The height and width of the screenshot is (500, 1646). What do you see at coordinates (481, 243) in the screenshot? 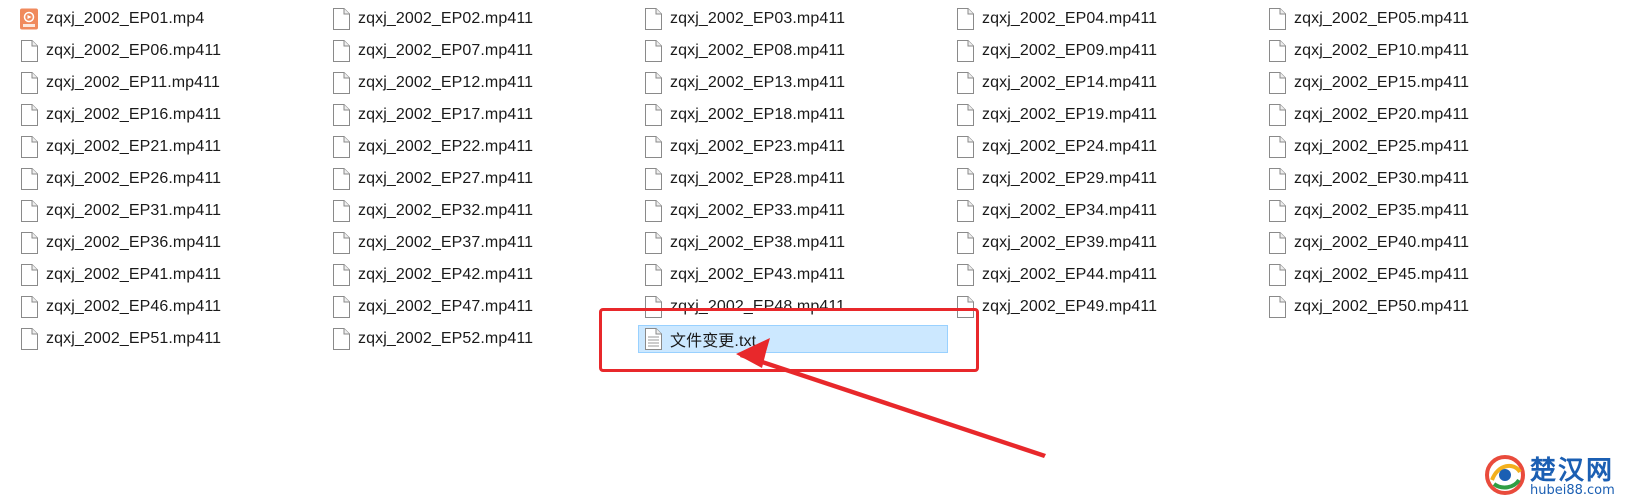
I see `file-item: zqxj_2002_EP37.mp411` at bounding box center [481, 243].